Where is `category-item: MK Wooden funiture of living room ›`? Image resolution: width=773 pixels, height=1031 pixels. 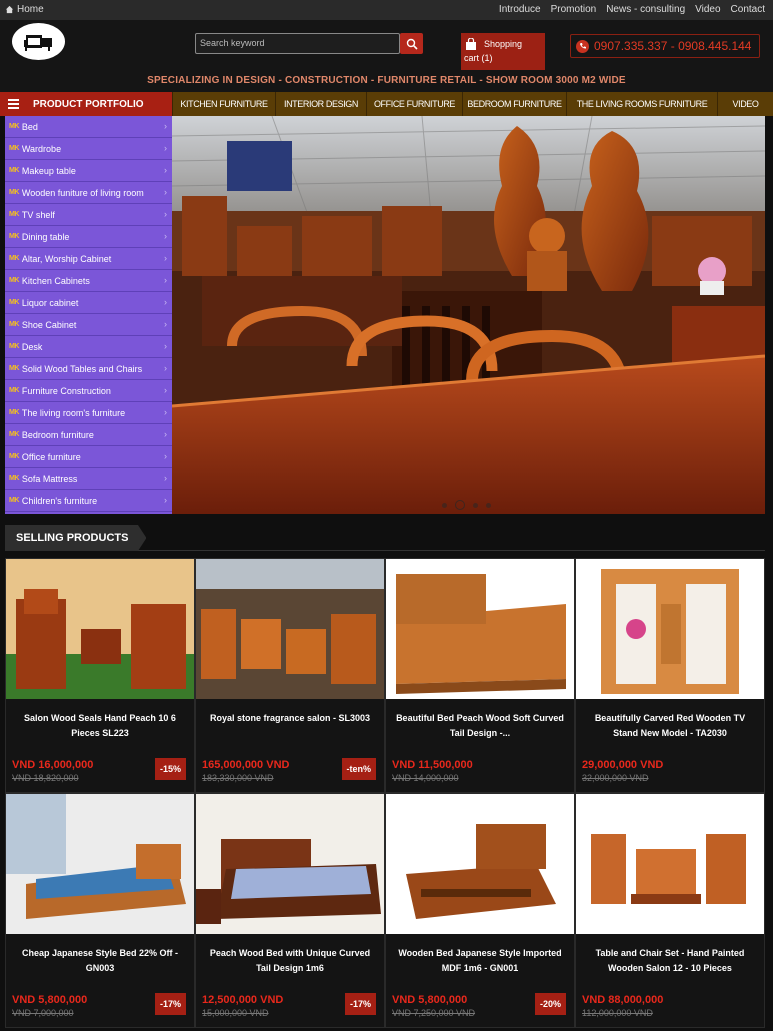 category-item: MK Wooden funiture of living room › is located at coordinates (88, 193).